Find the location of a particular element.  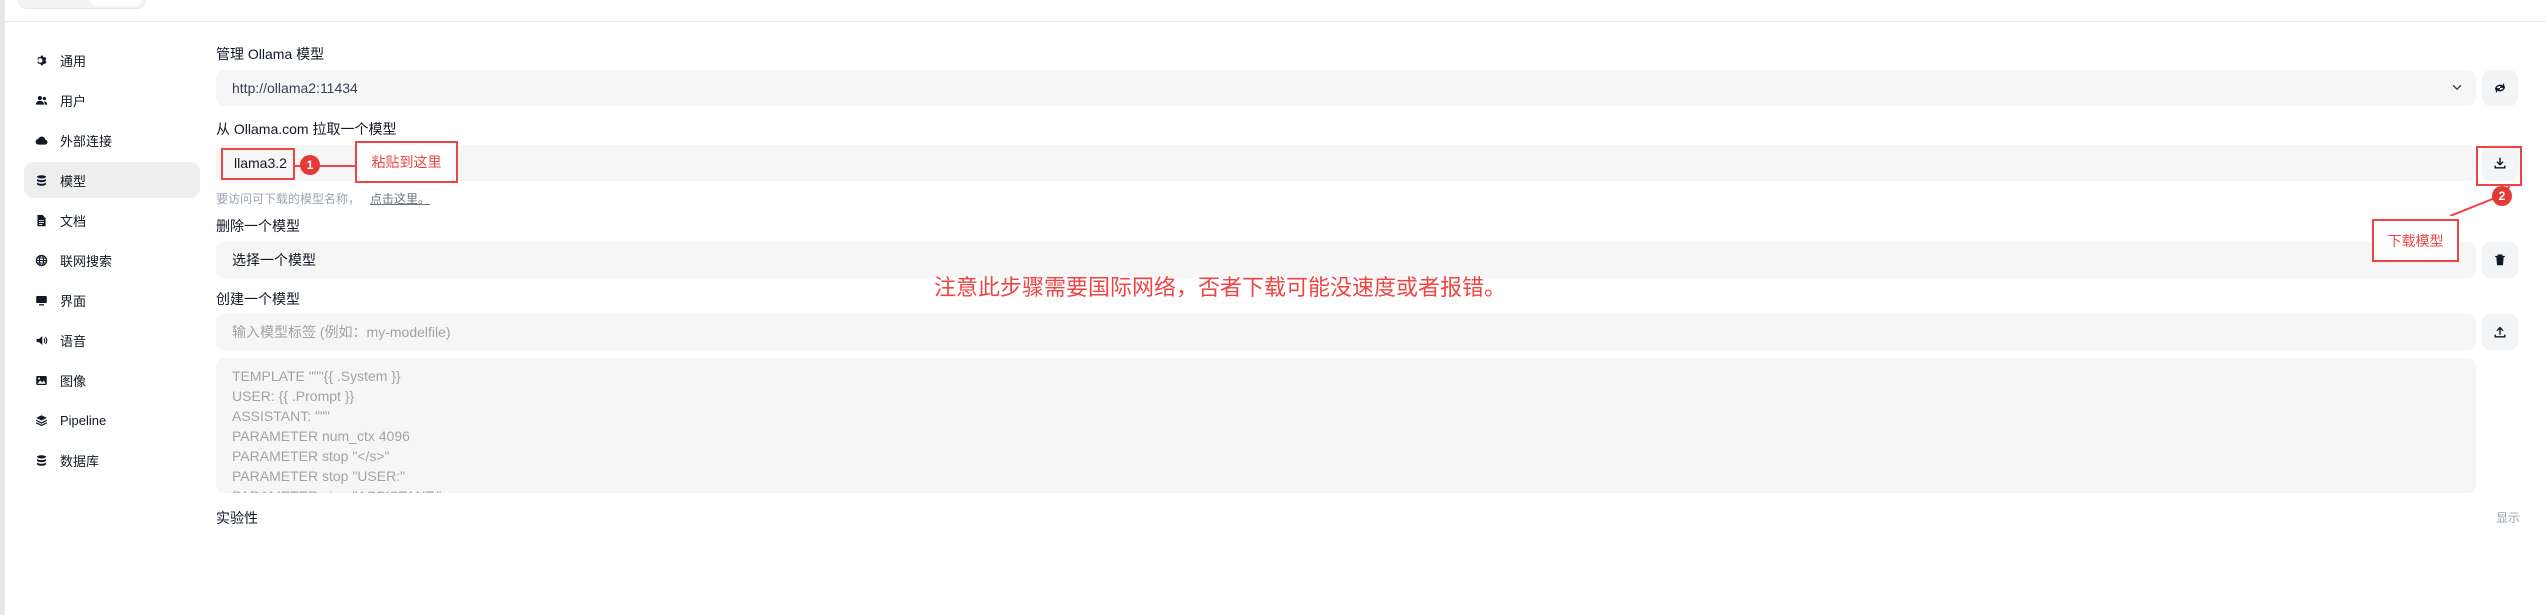

model-library-link: 点击这里。 is located at coordinates (400, 199).